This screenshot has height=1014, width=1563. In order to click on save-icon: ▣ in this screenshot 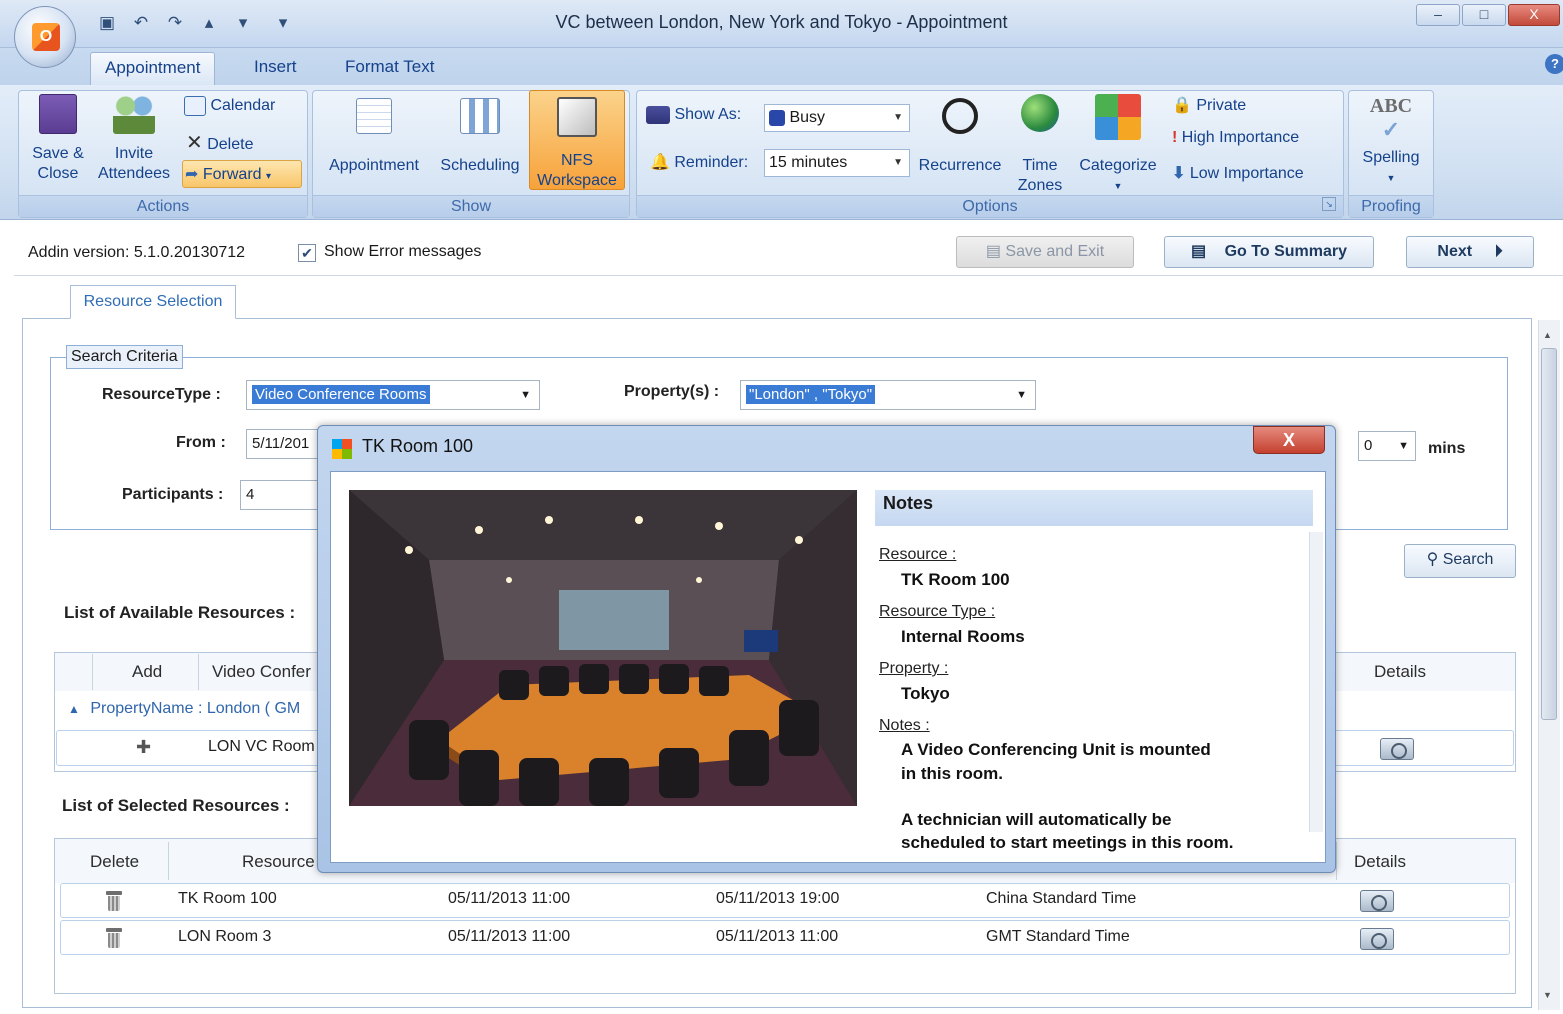, I will do `click(107, 23)`.